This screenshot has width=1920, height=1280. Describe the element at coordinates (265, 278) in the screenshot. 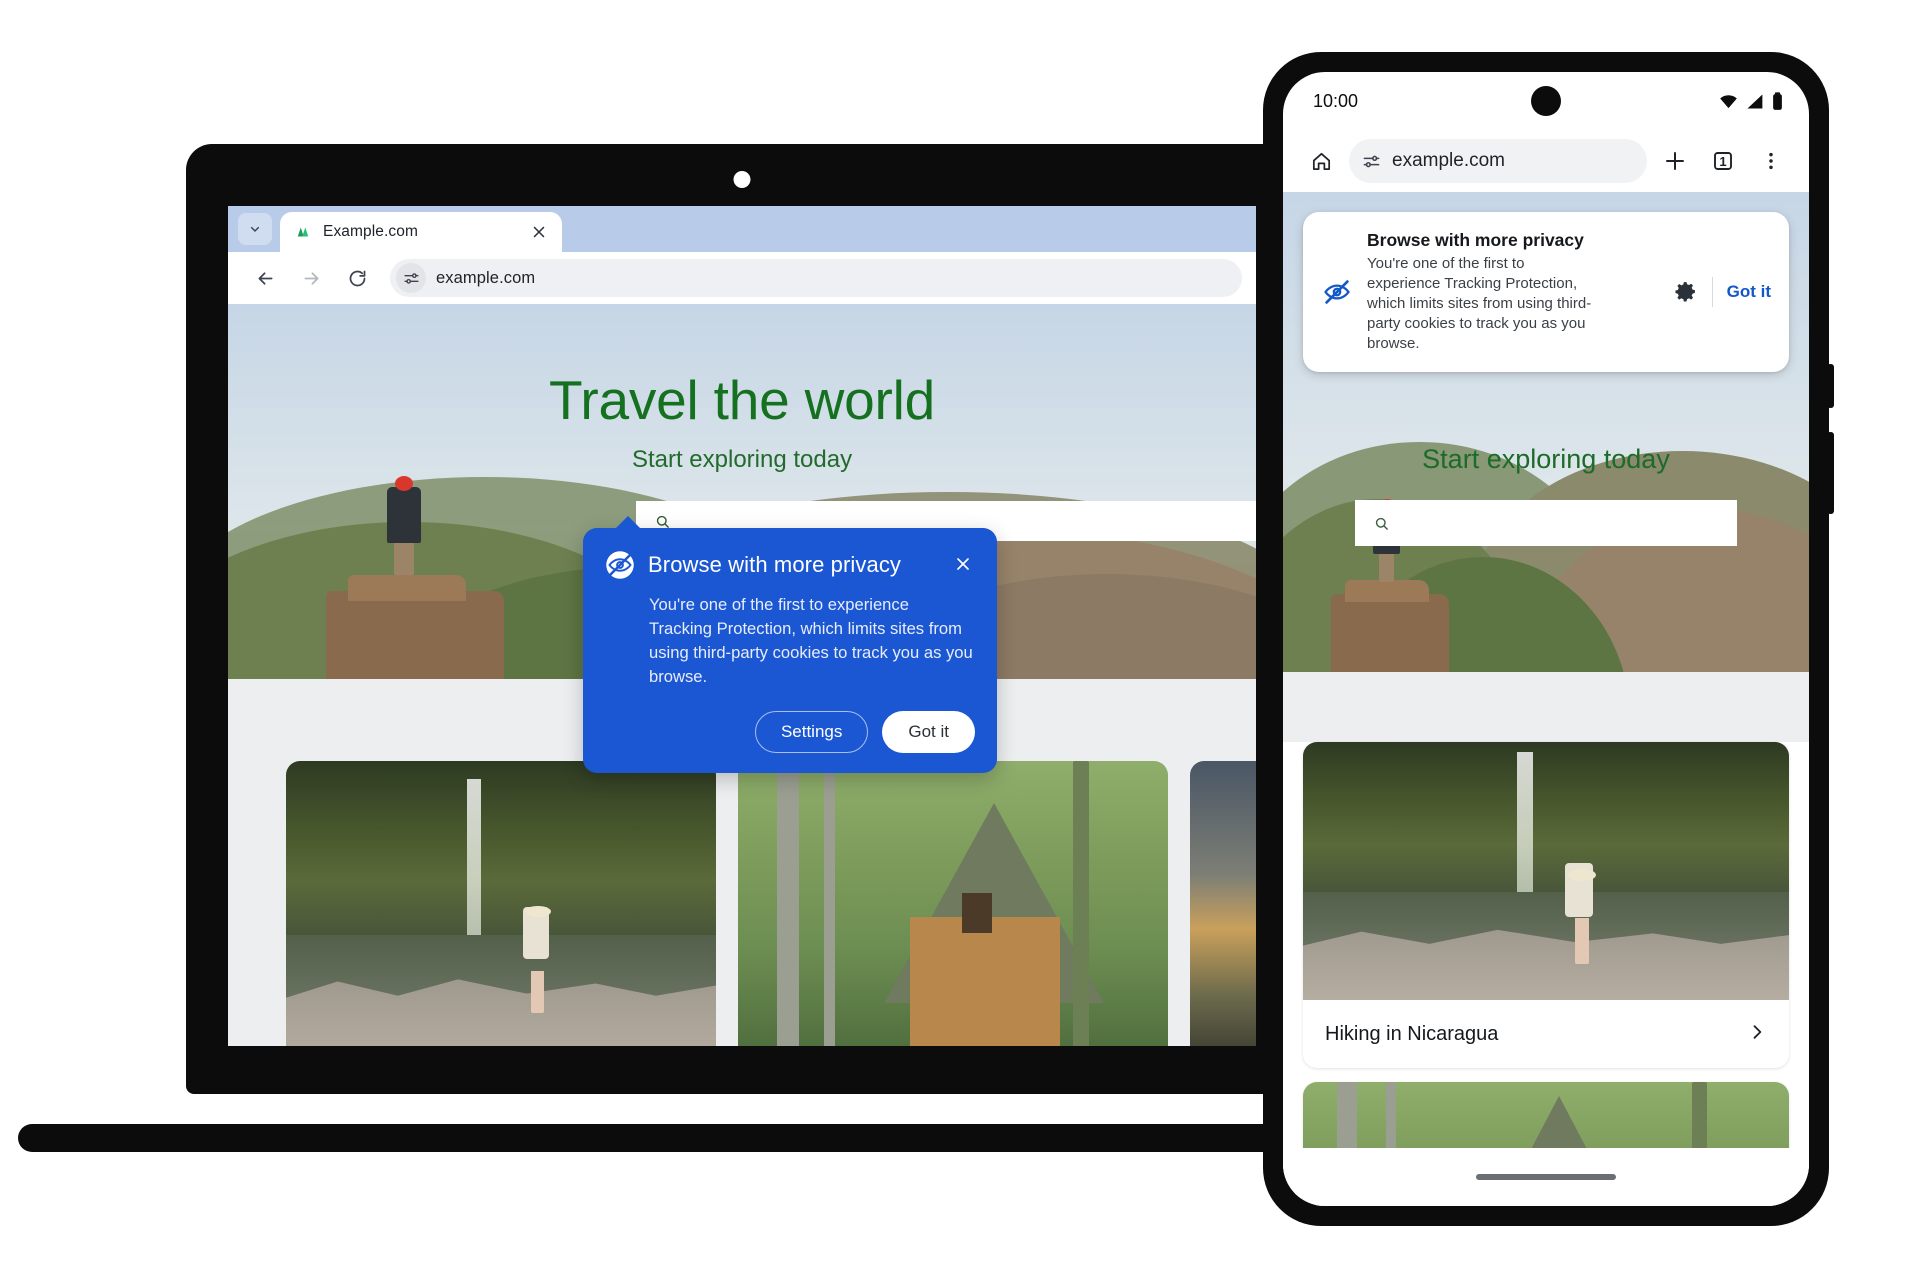

I see `back-arrow-icon` at that location.